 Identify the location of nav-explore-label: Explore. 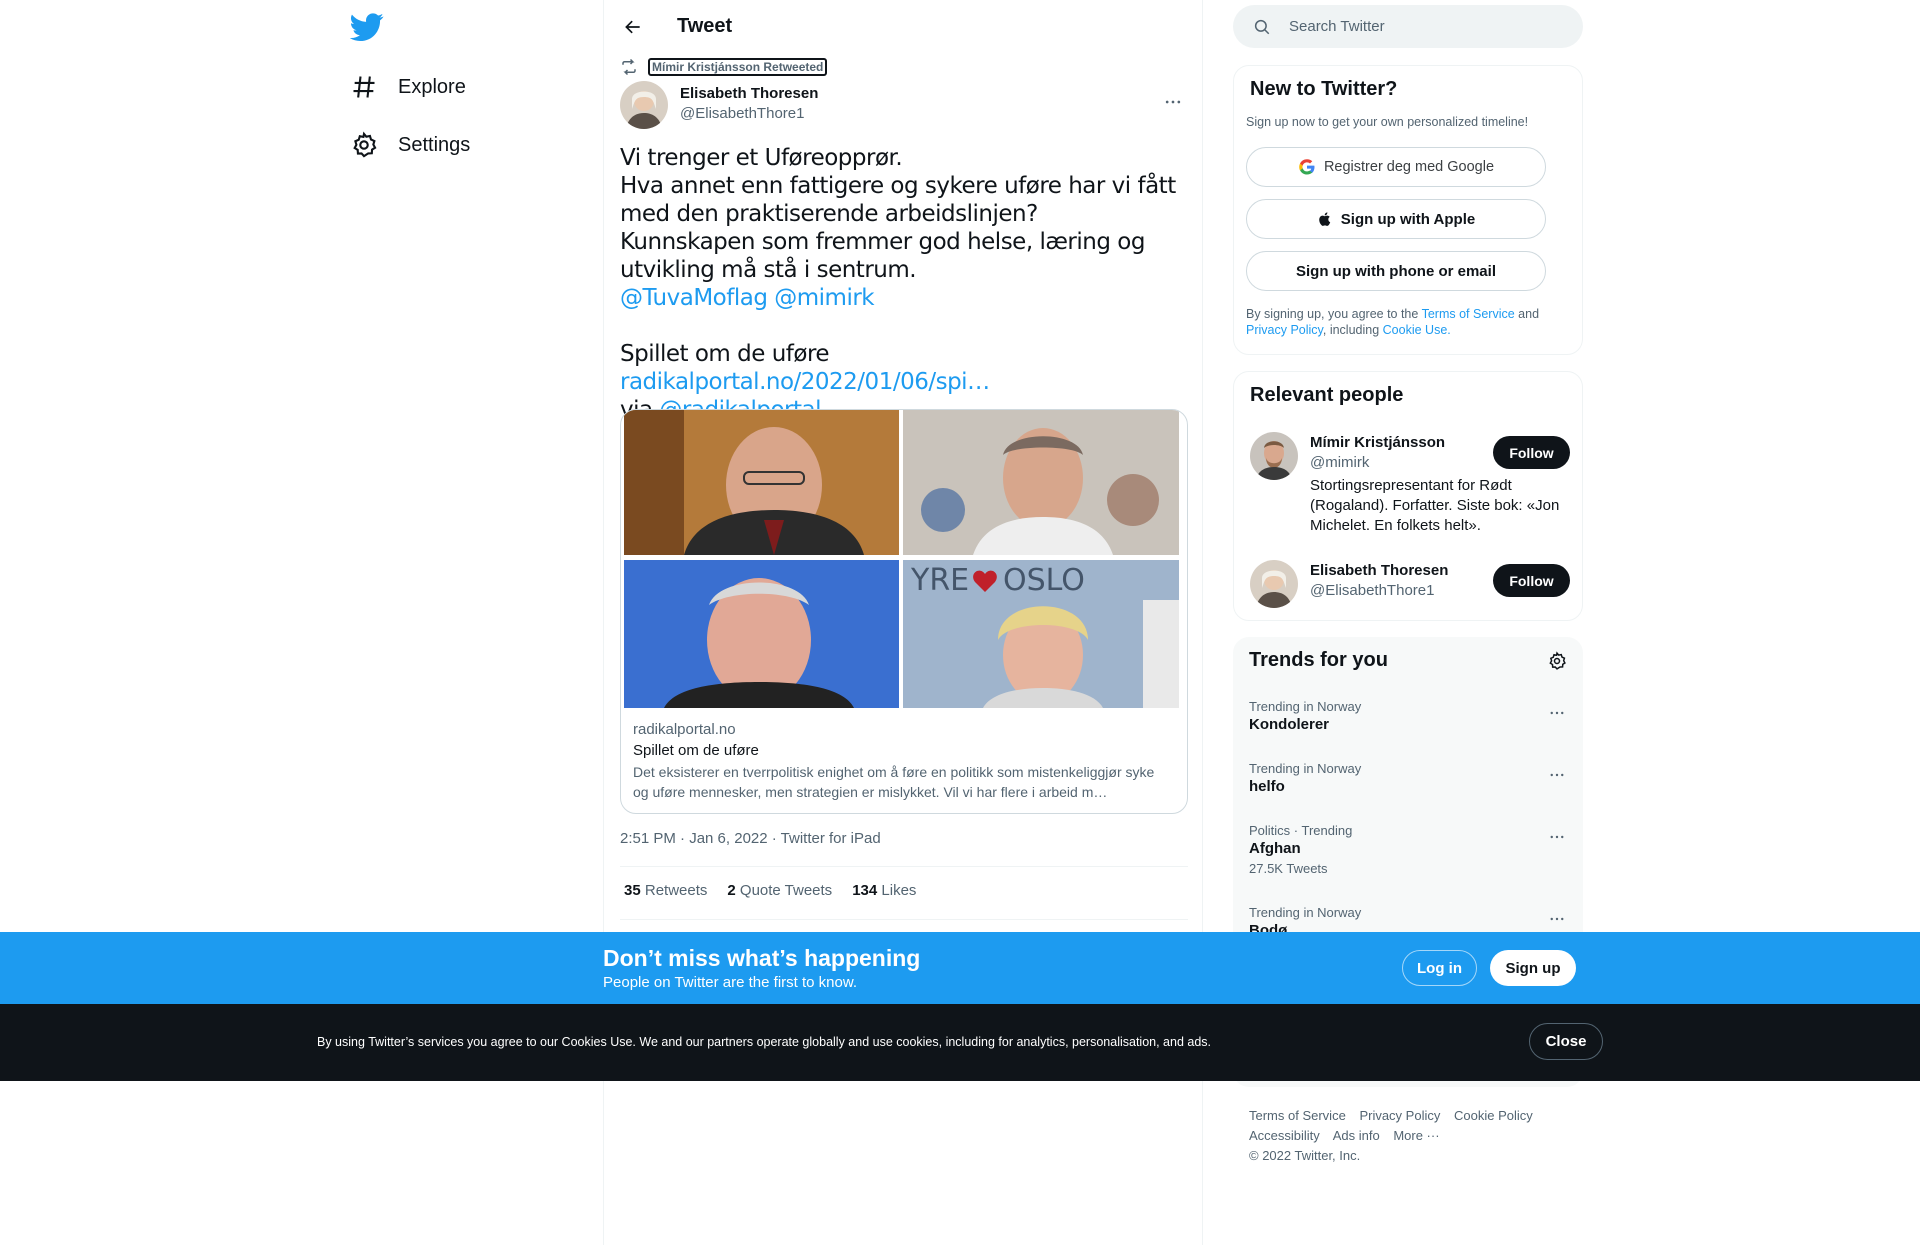
(432, 86).